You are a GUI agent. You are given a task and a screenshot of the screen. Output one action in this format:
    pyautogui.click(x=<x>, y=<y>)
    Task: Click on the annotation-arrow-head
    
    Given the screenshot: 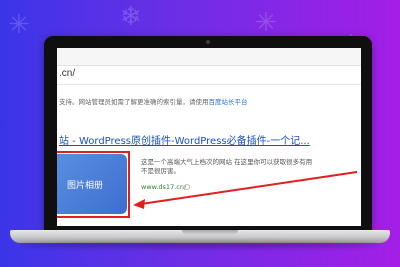 What is the action you would take?
    pyautogui.click(x=139, y=204)
    